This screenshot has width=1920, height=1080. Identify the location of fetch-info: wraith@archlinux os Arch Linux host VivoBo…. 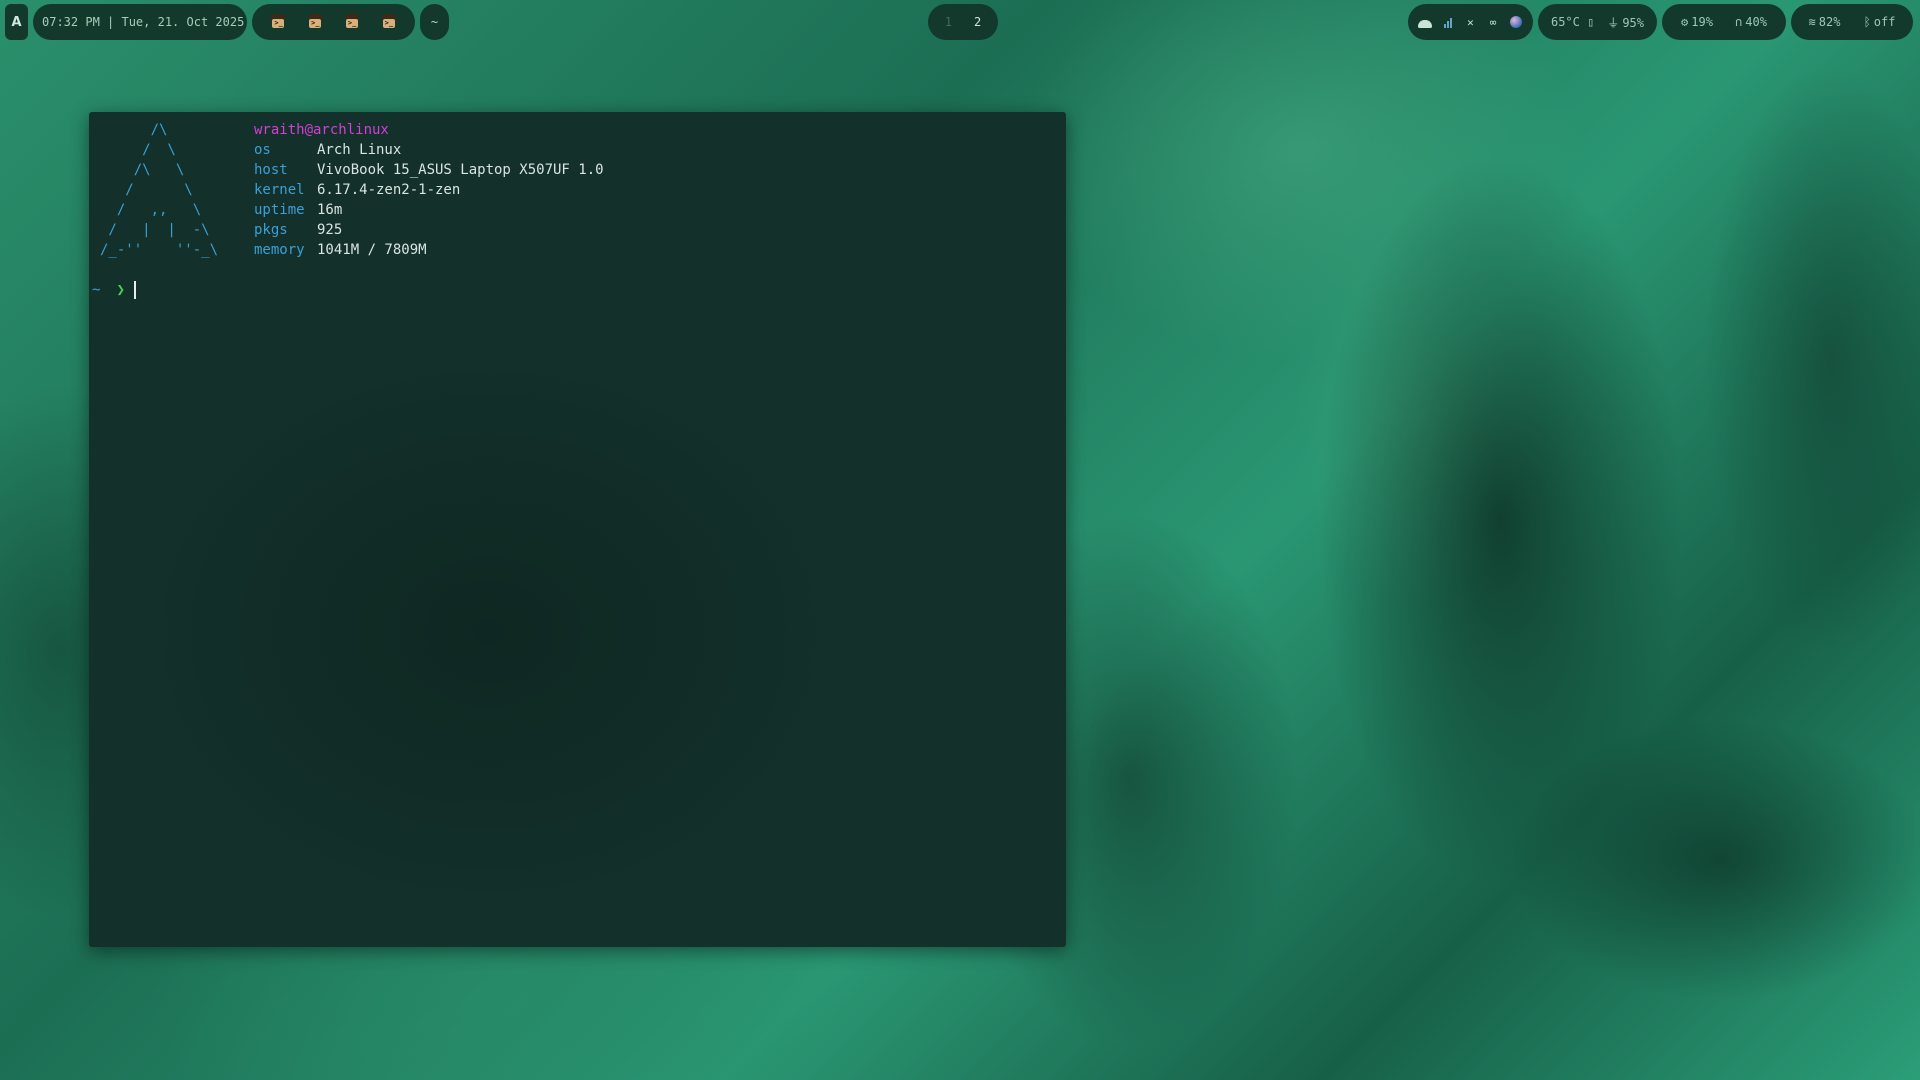
(429, 190).